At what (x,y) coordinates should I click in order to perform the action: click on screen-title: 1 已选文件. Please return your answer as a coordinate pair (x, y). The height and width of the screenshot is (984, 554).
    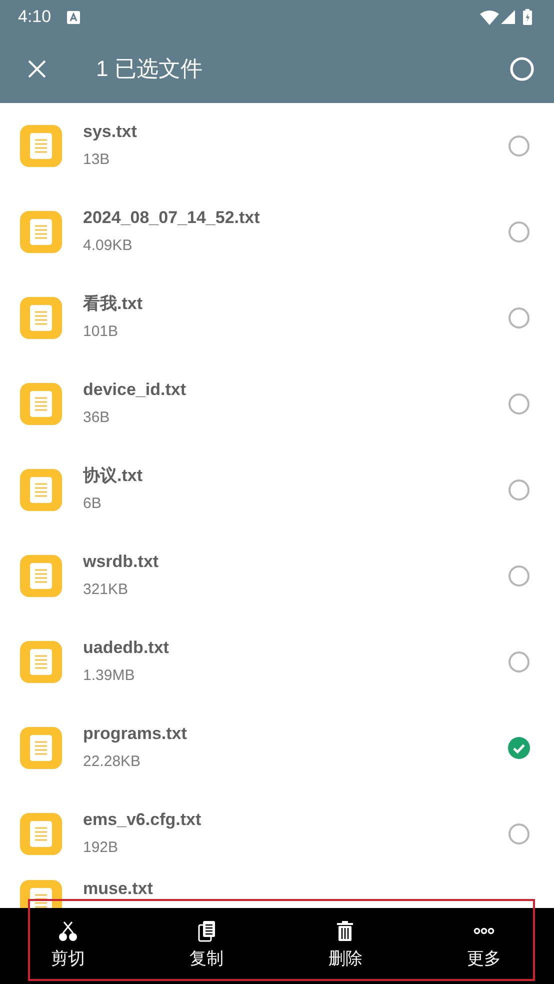
    Looking at the image, I should click on (150, 69).